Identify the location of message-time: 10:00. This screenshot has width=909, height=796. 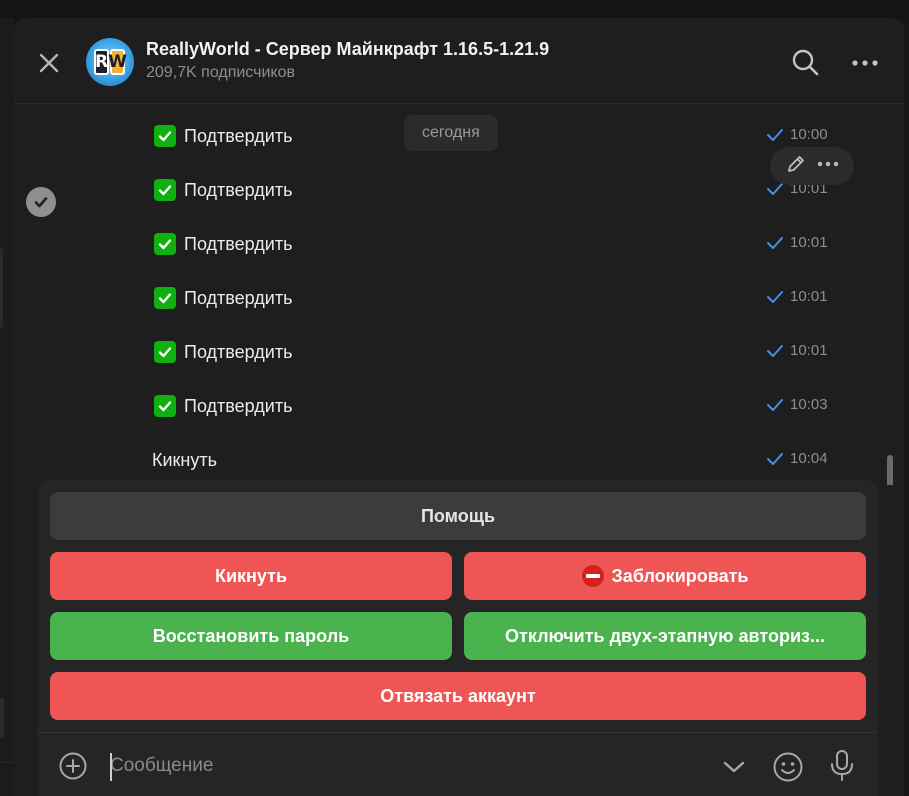
(809, 134).